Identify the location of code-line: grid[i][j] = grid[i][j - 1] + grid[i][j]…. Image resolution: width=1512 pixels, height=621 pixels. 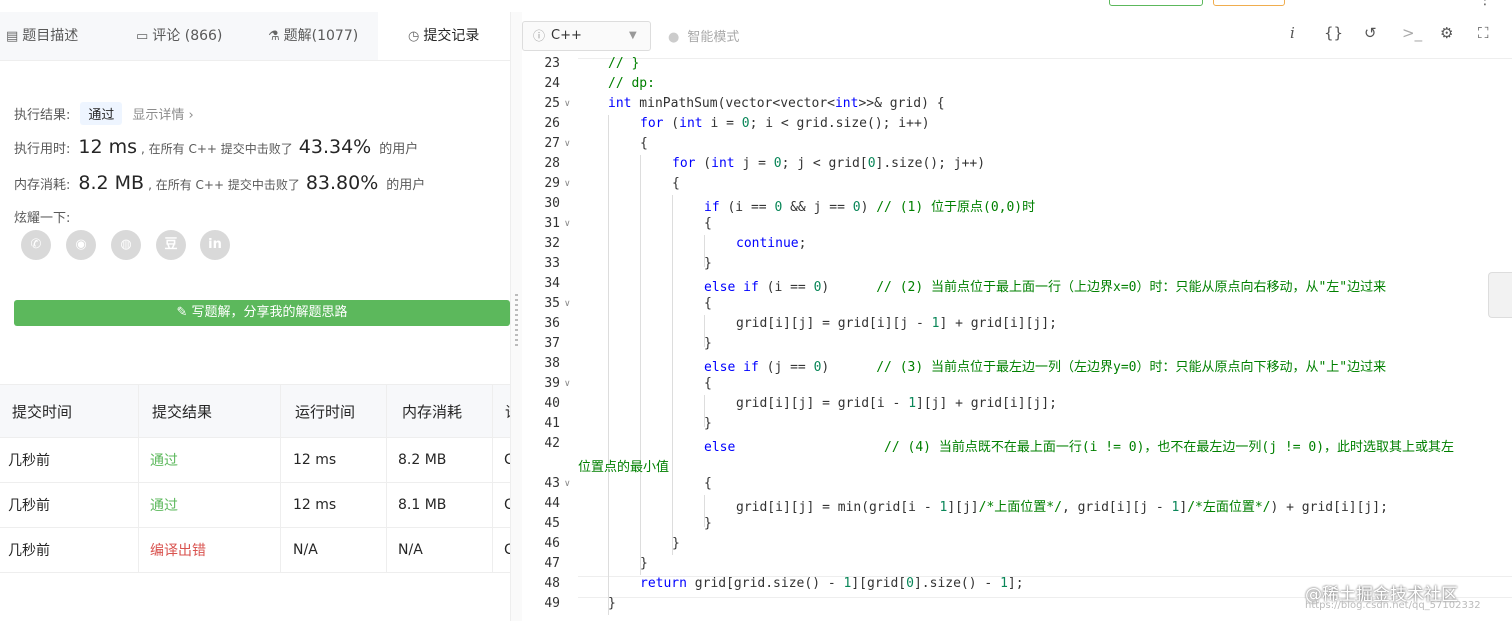
(896, 323).